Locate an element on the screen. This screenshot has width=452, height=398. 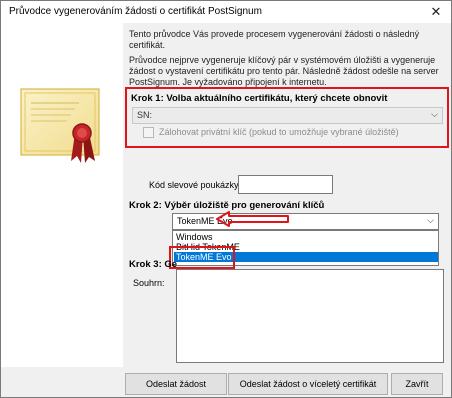
summary-label: Souhrn: is located at coordinates (149, 283).